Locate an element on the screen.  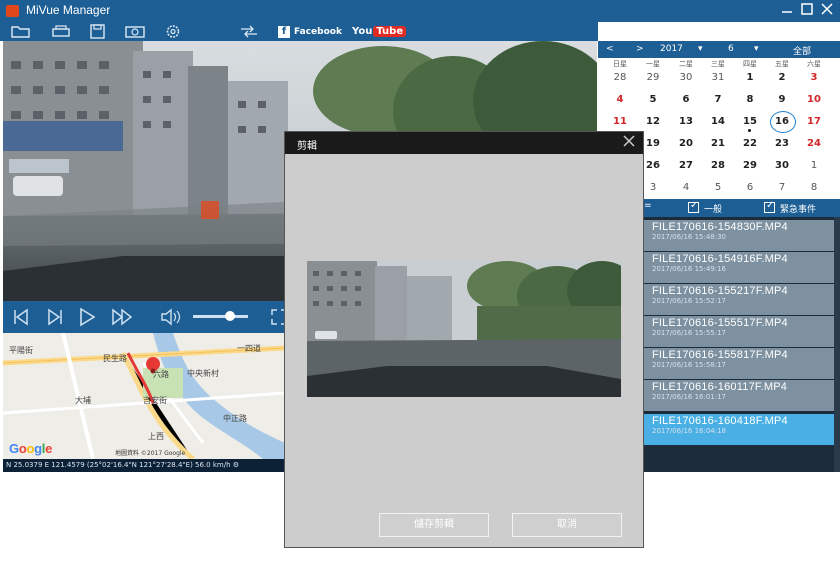
fast-forward-button is located at coordinates (122, 317).